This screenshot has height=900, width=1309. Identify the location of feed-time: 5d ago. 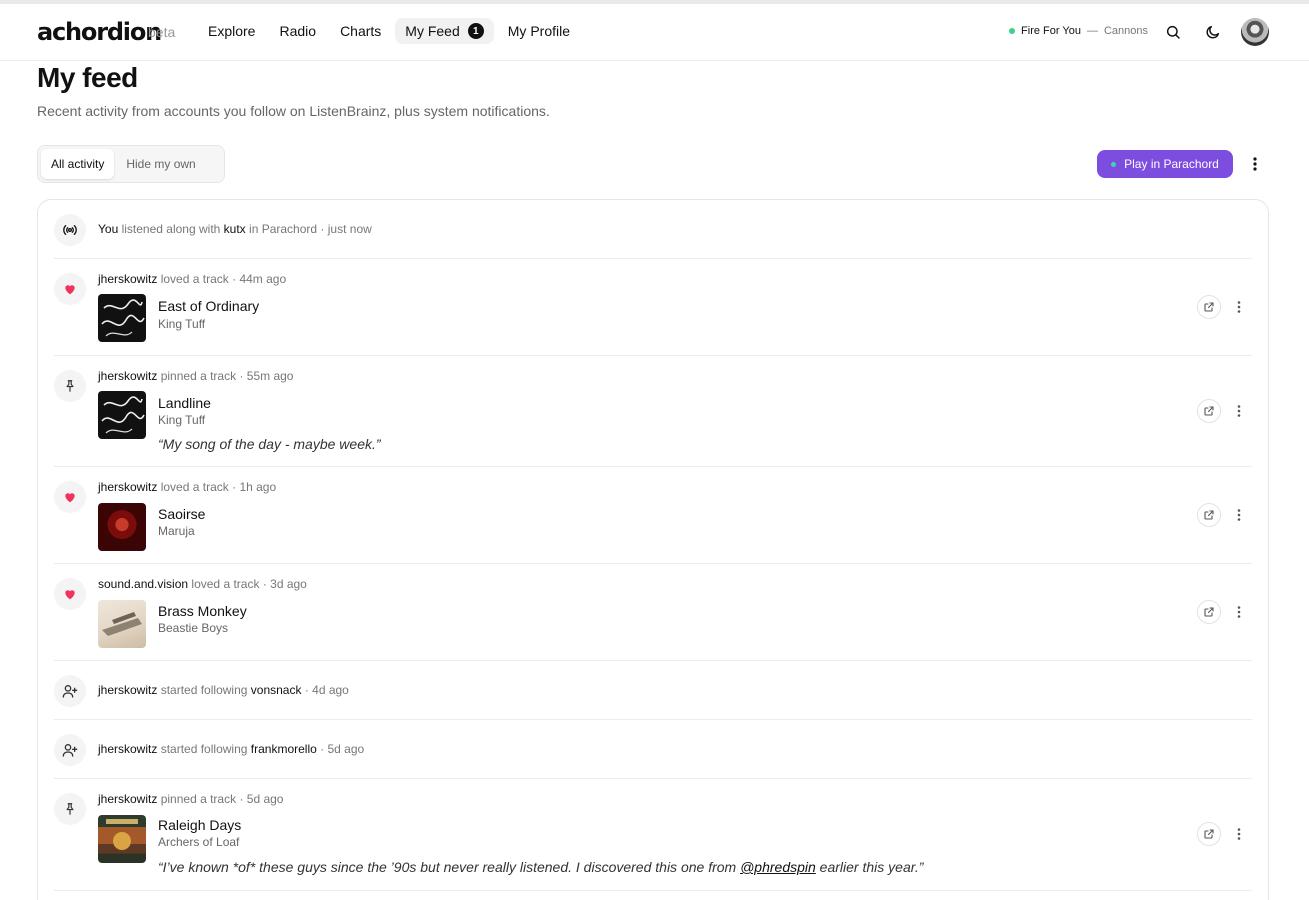
(265, 799).